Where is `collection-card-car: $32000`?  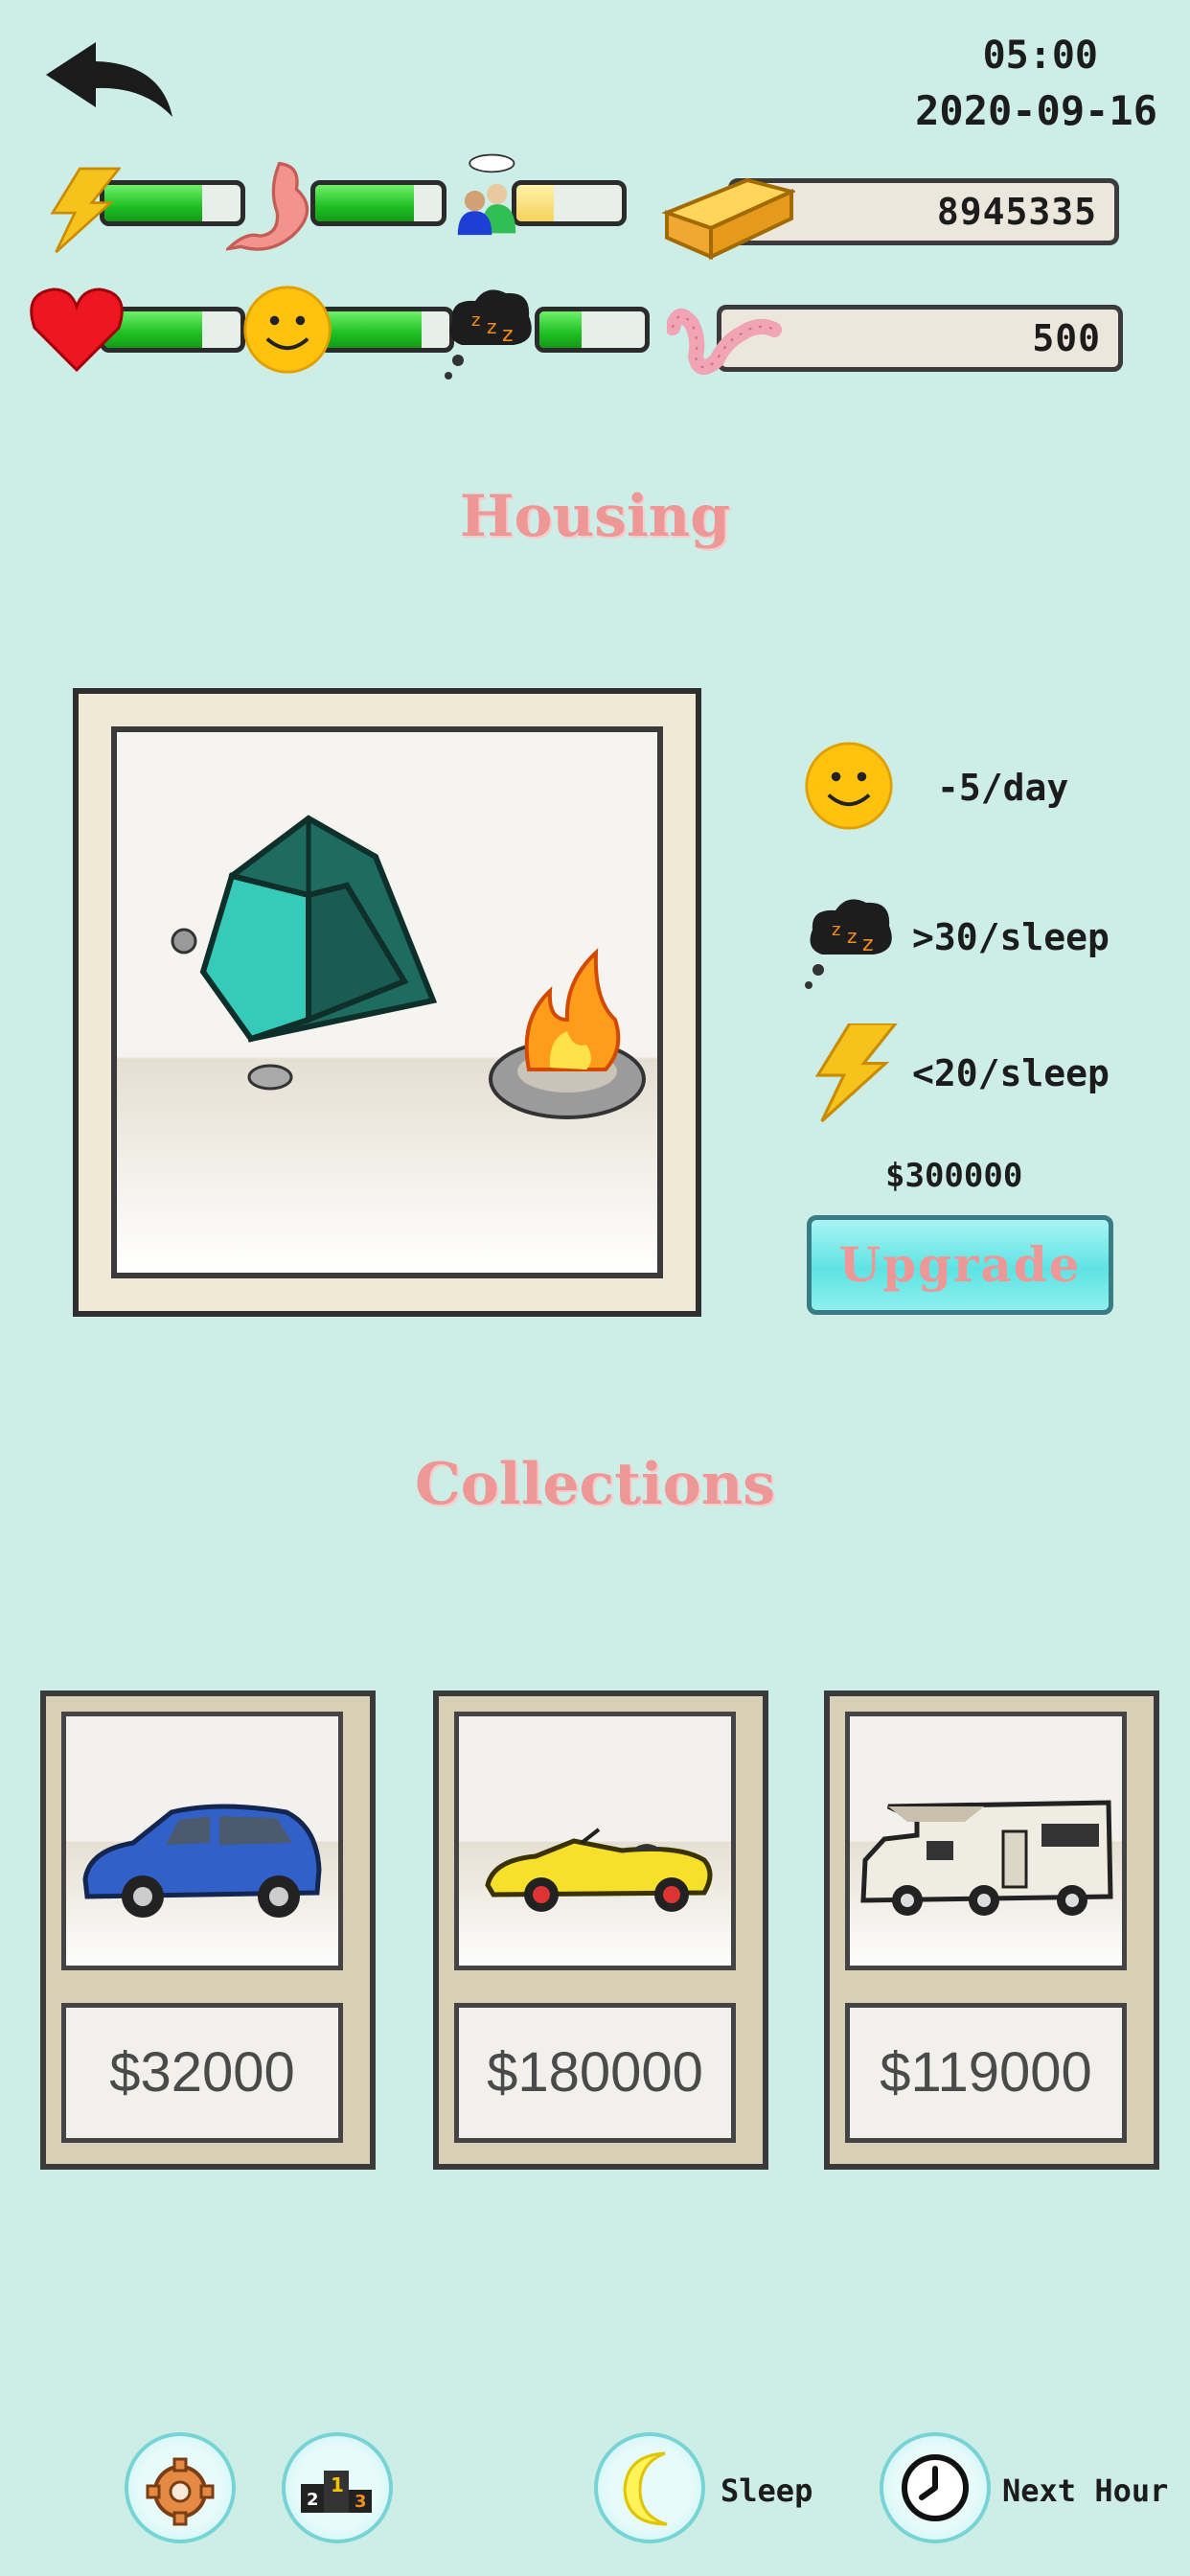
collection-card-car: $32000 is located at coordinates (208, 1930).